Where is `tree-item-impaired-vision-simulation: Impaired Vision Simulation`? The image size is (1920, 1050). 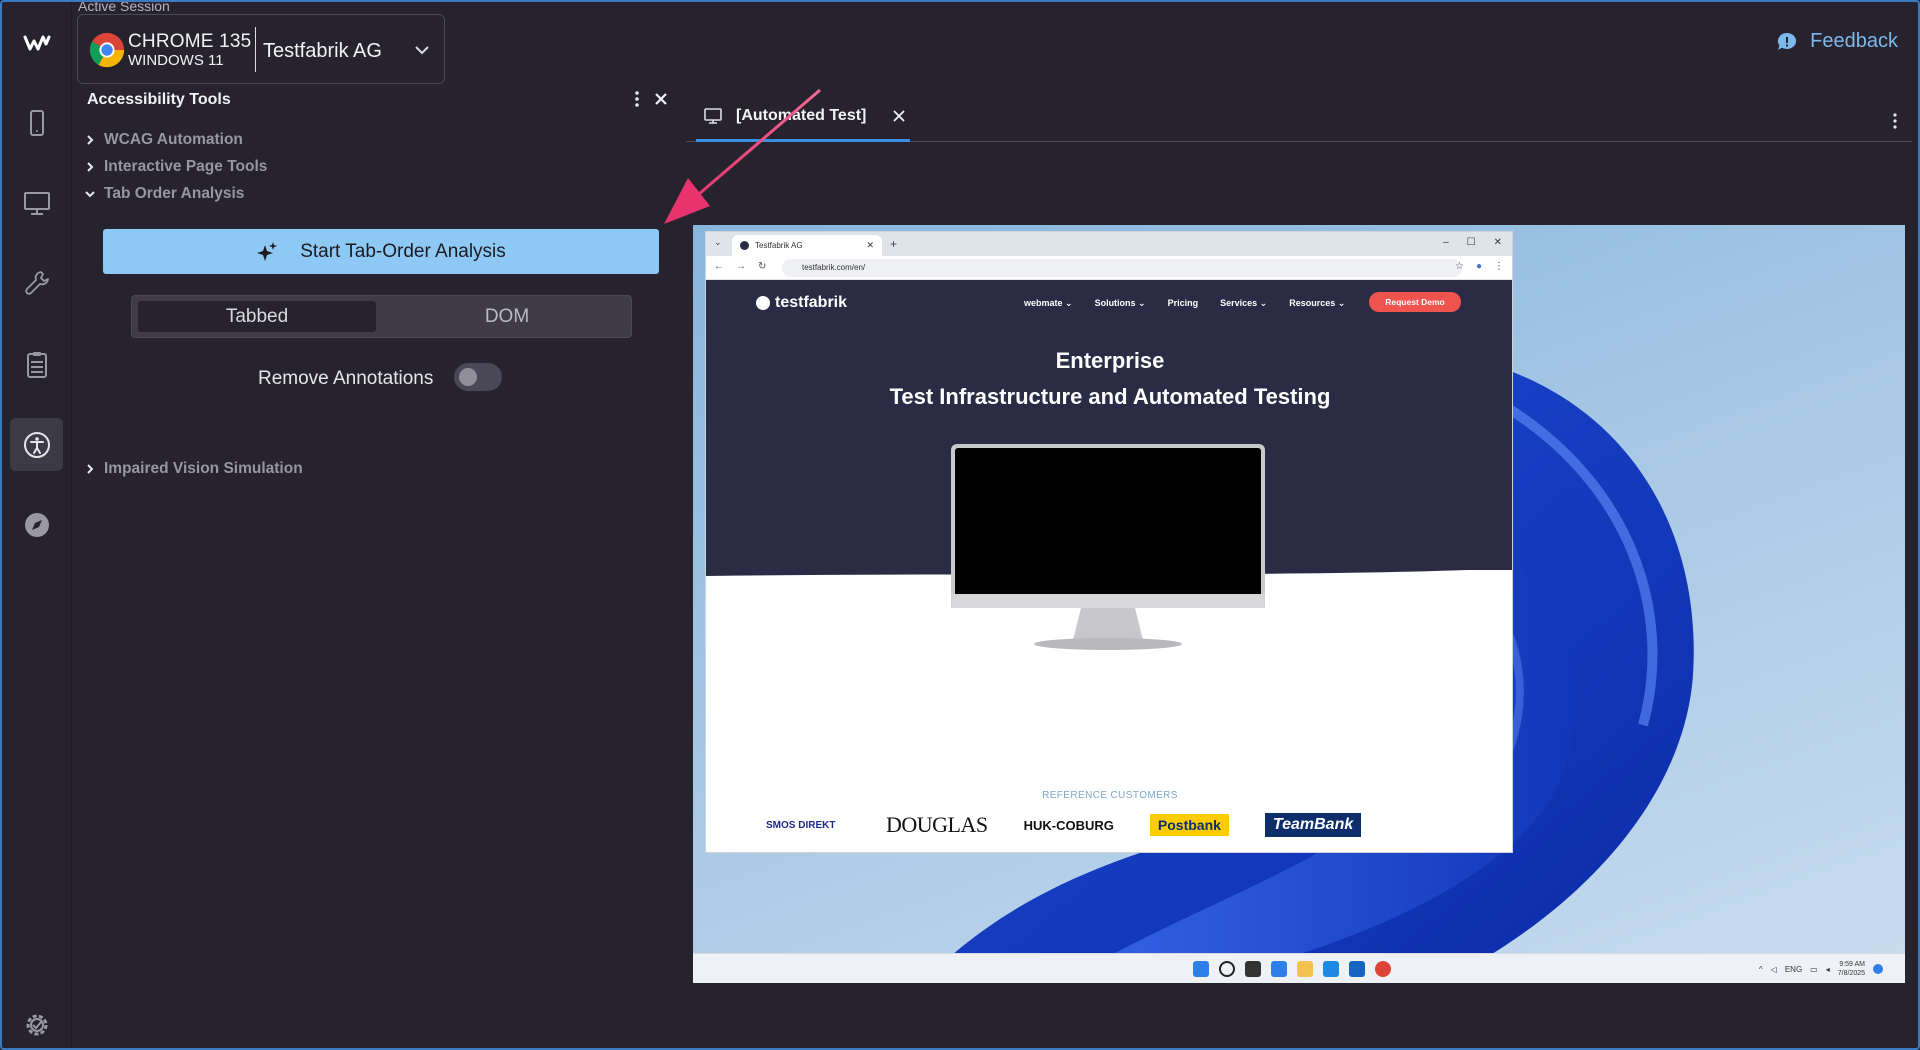 tree-item-impaired-vision-simulation: Impaired Vision Simulation is located at coordinates (193, 469).